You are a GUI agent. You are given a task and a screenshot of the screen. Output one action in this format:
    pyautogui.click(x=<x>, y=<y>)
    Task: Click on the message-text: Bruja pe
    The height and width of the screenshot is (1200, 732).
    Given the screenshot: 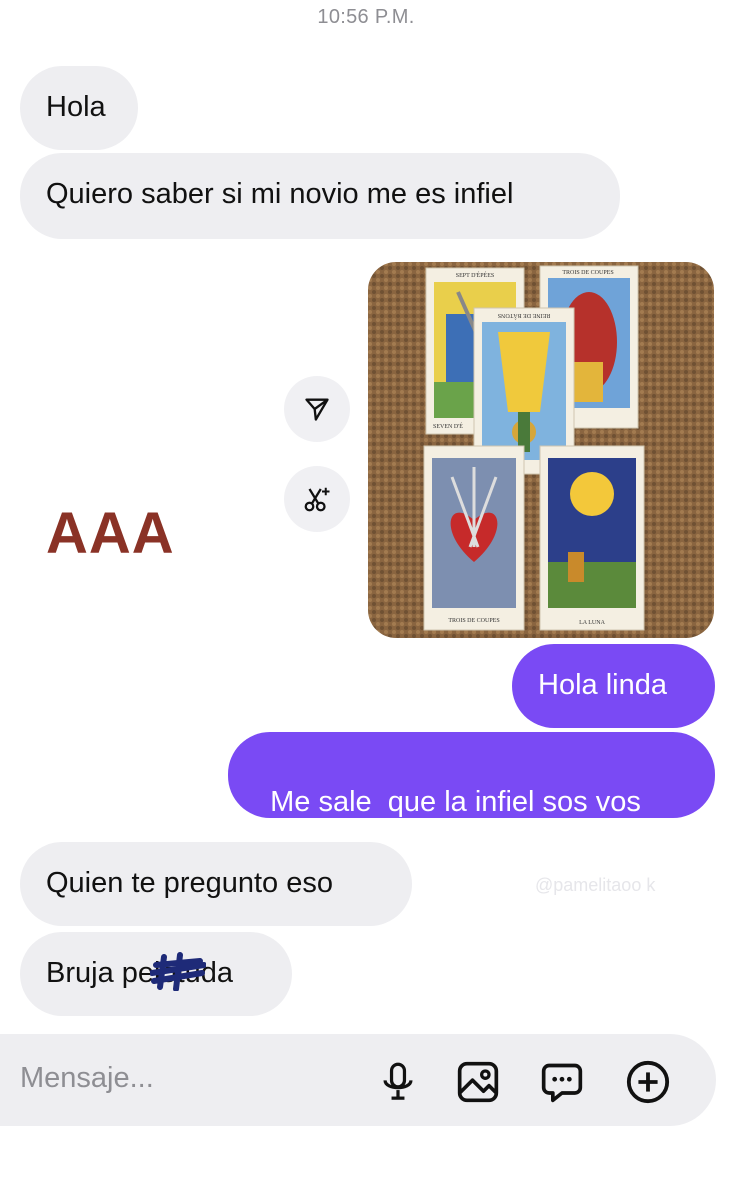 What is the action you would take?
    pyautogui.click(x=100, y=973)
    